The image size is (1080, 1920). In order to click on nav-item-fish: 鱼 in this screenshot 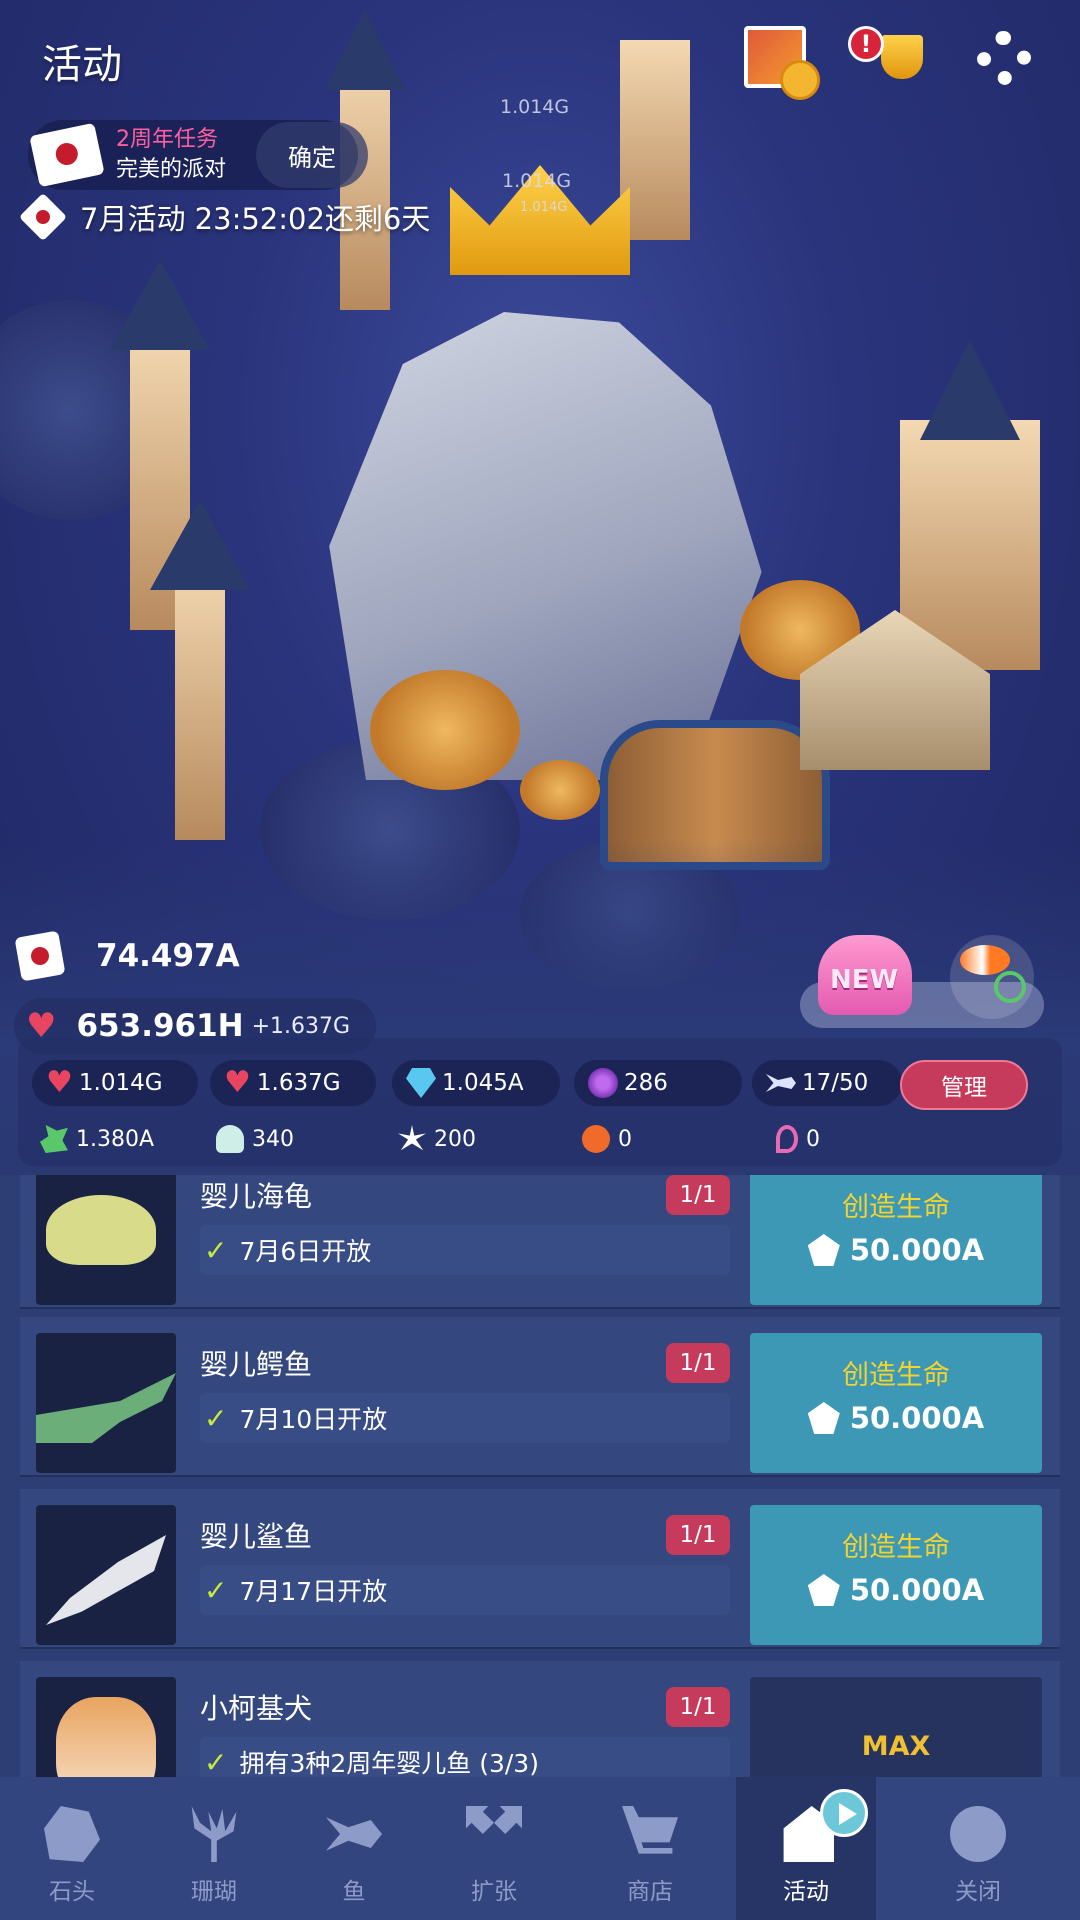, I will do `click(354, 1848)`.